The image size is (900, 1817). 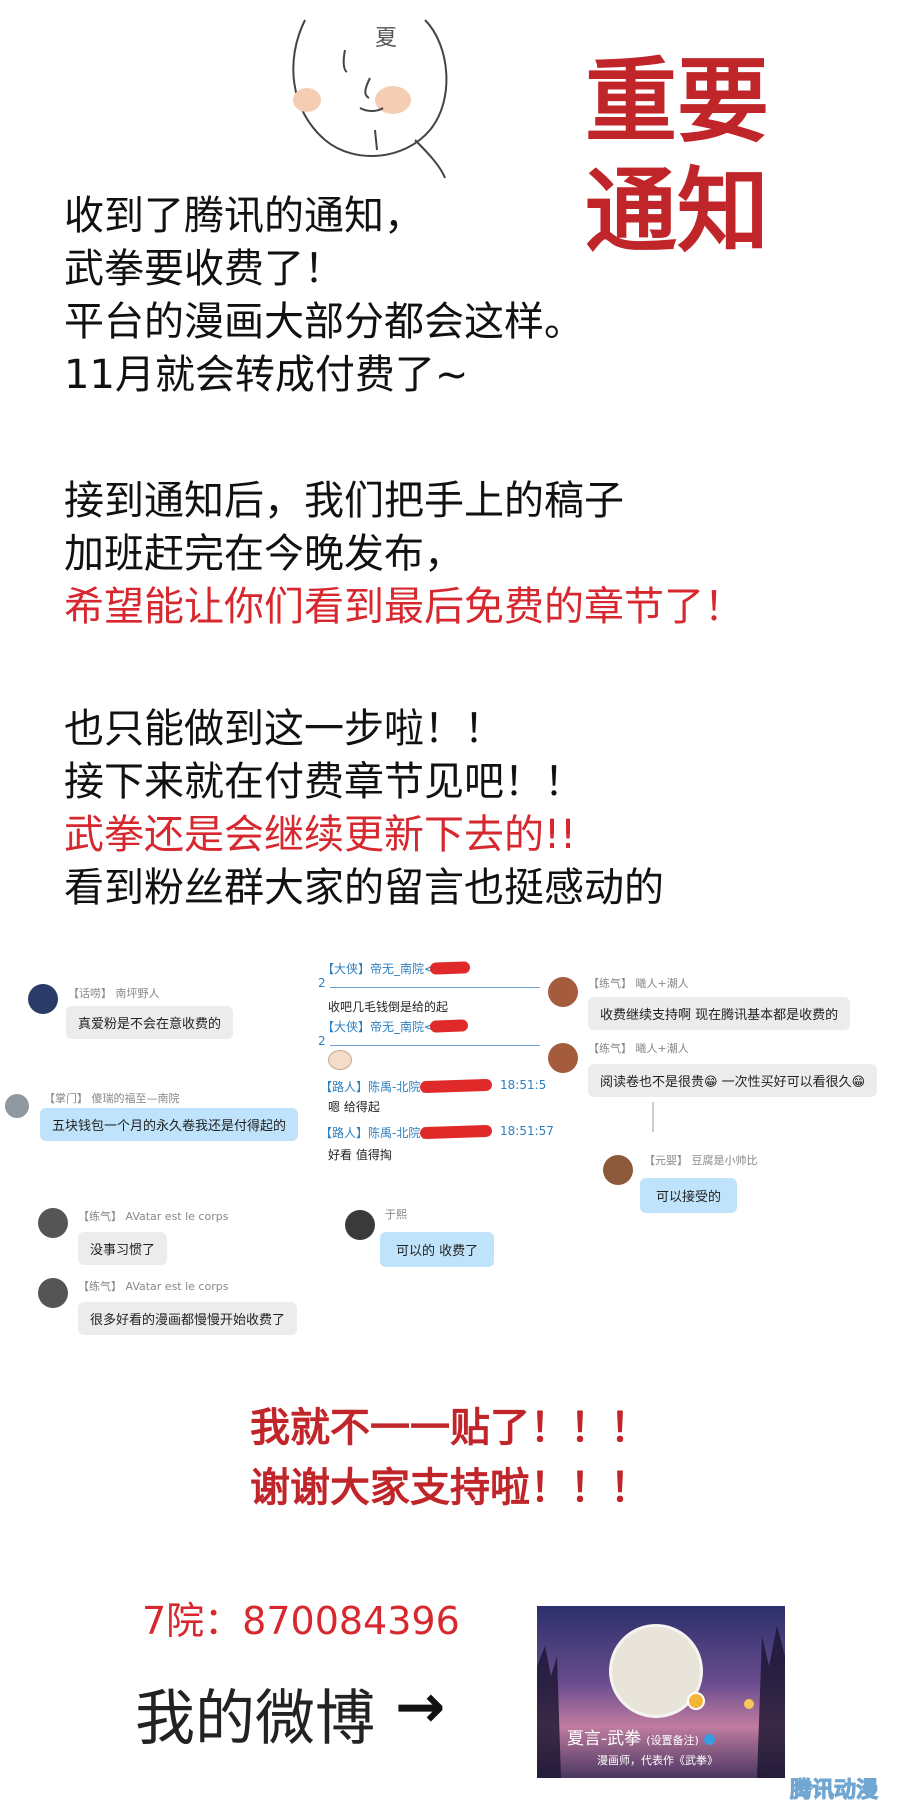 I want to click on doodle-face-icon, so click(x=370, y=99).